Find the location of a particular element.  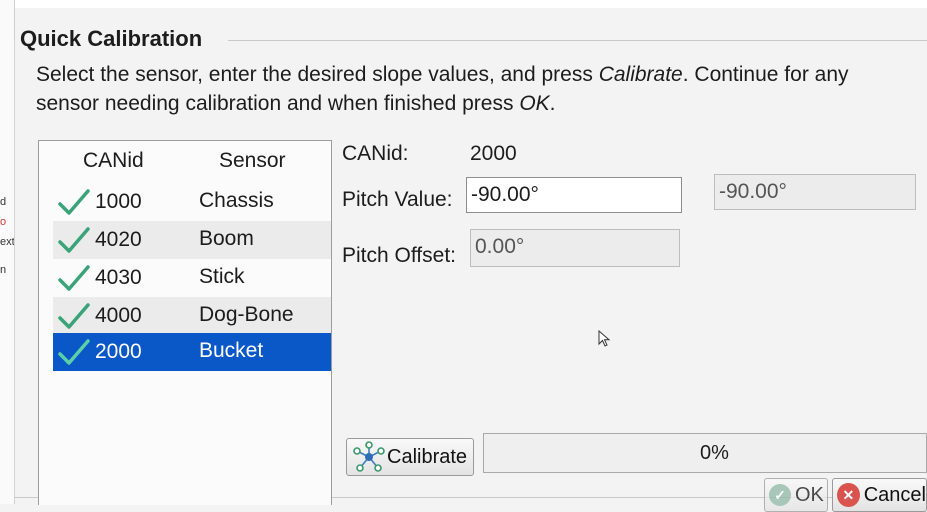

cancel-button-label: Cancel is located at coordinates (894, 494).